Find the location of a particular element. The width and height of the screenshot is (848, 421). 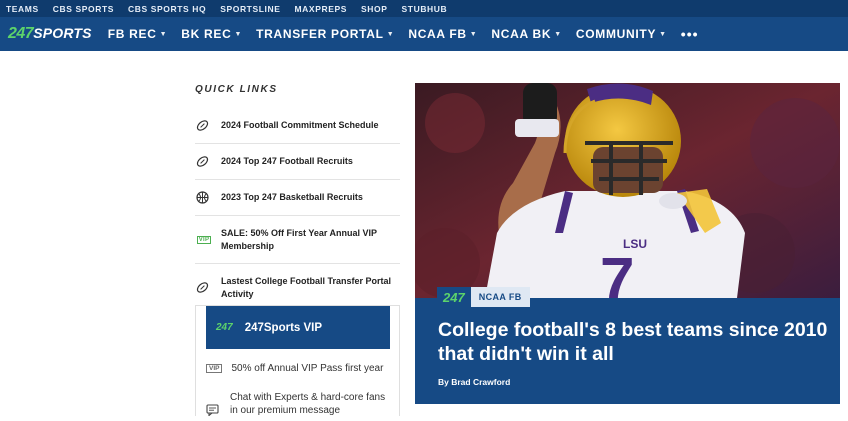

quick-link-label: 2023 Top 247 Basketball Recruits is located at coordinates (292, 197).